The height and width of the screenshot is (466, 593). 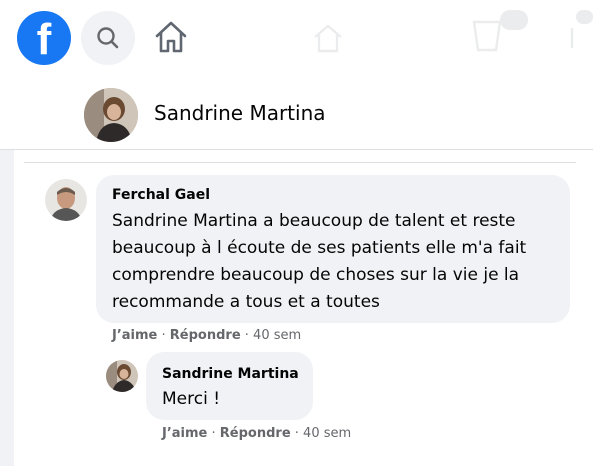 What do you see at coordinates (328, 38) in the screenshot?
I see `faded-home-icon` at bounding box center [328, 38].